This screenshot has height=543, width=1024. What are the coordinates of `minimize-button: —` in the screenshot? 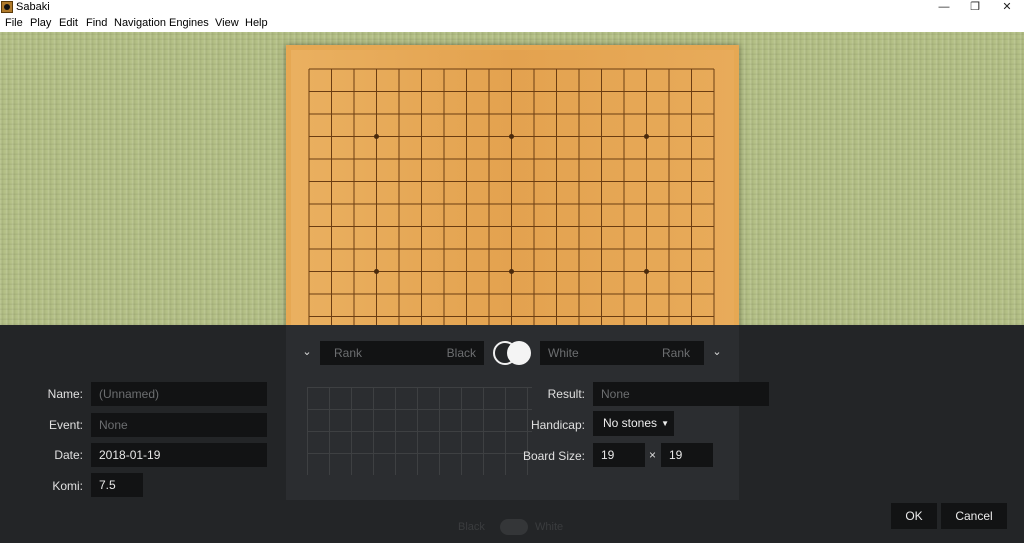 It's located at (944, 7).